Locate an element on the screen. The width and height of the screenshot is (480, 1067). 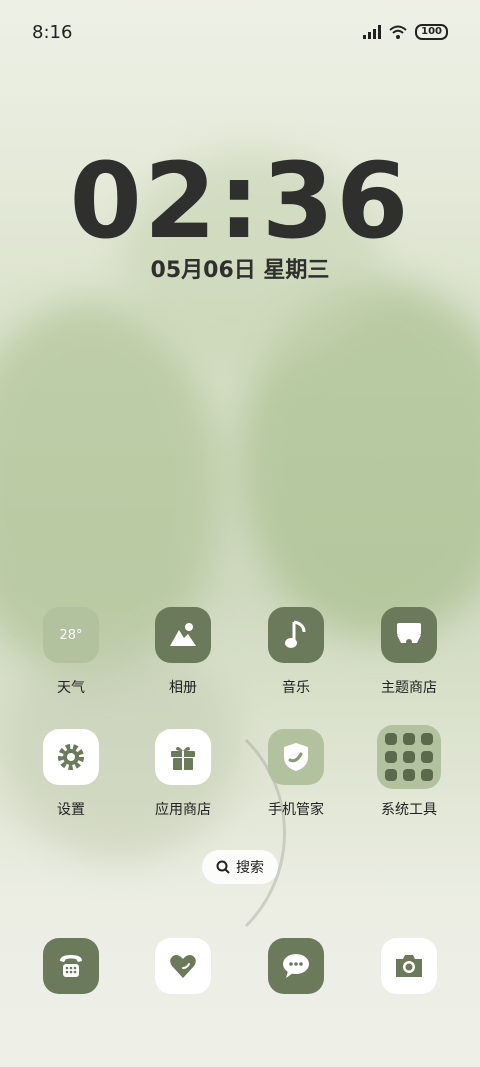
app-weather: 28° 天气 is located at coordinates (71, 652).